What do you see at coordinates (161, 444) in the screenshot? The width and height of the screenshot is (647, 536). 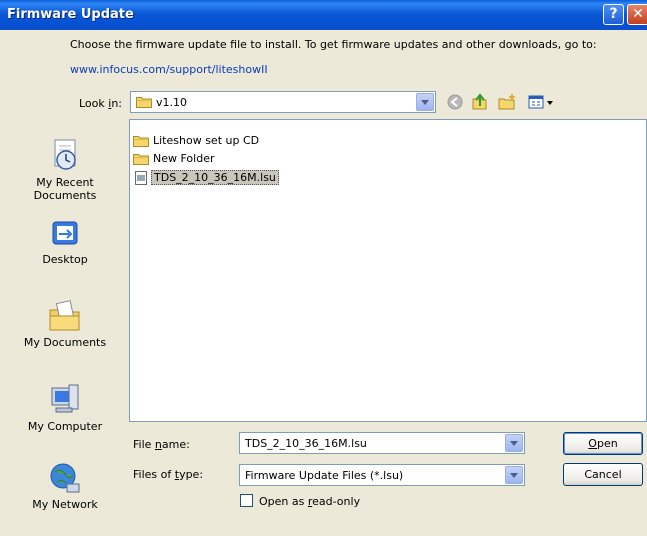 I see `file-name-label: File name:` at bounding box center [161, 444].